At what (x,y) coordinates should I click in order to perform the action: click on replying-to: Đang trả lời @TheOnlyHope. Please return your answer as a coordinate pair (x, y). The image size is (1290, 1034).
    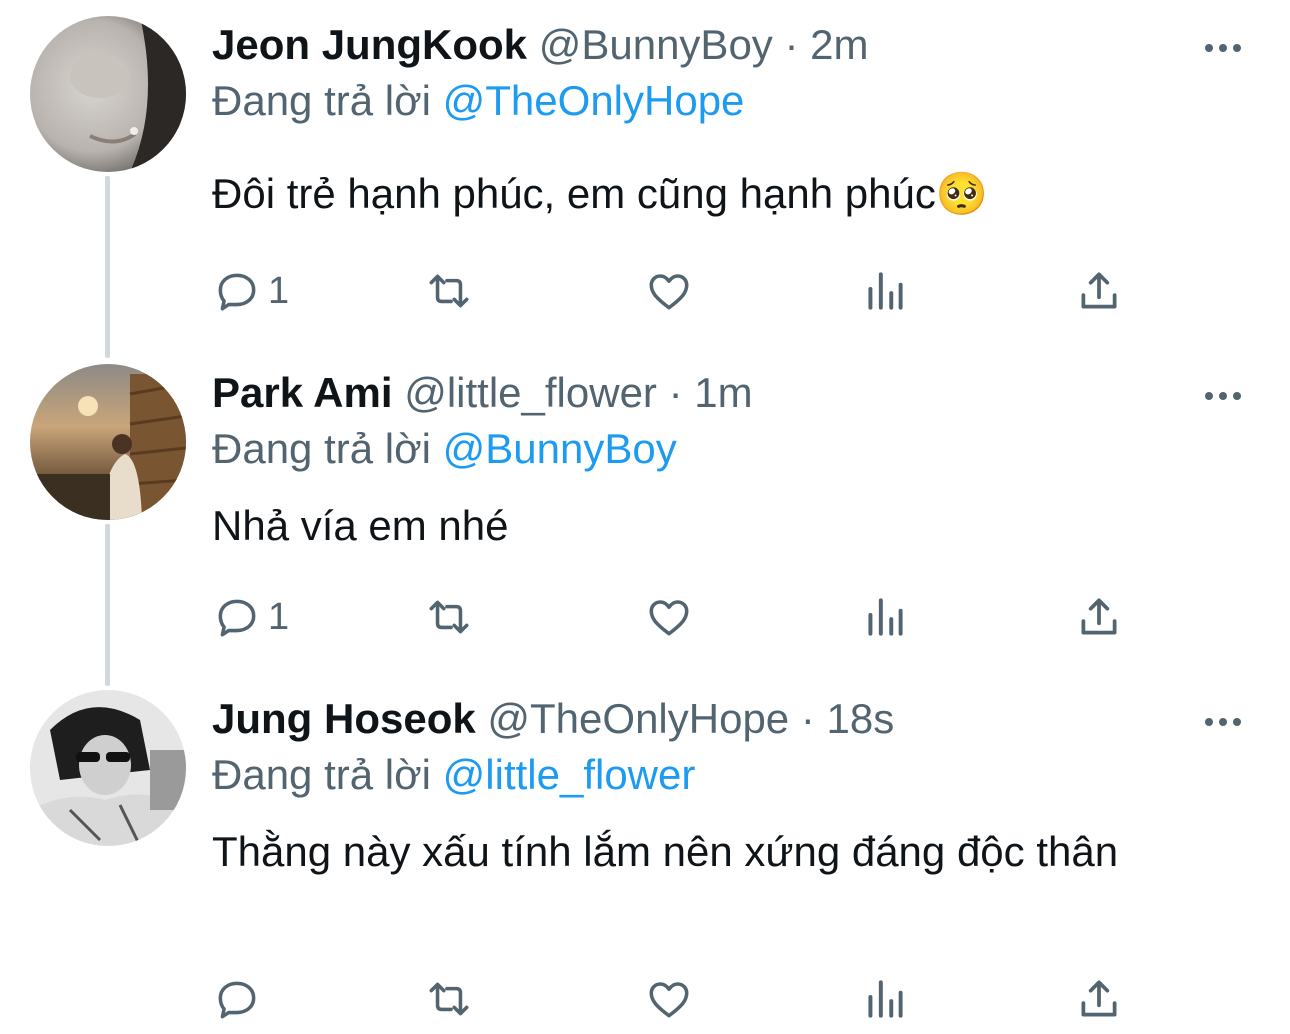
    Looking at the image, I should click on (478, 101).